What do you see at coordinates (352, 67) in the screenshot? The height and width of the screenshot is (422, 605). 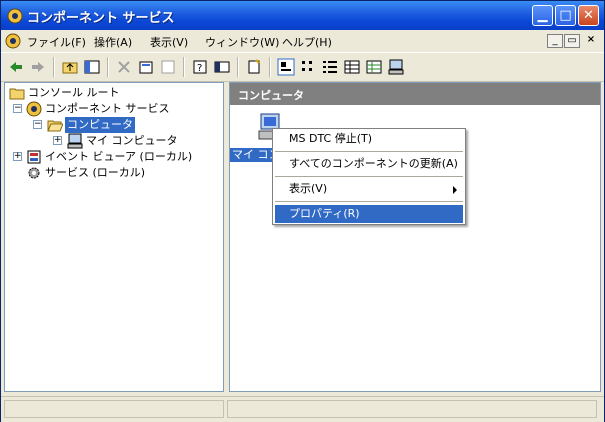 I see `details-icon` at bounding box center [352, 67].